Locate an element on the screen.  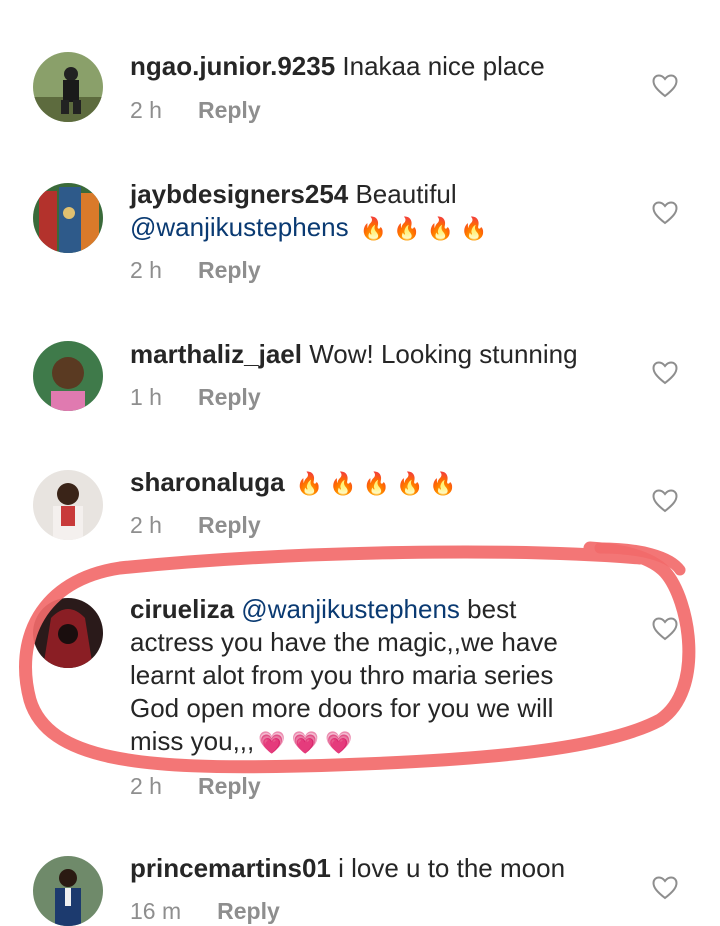
comment-username: princemartins01 is located at coordinates (230, 868).